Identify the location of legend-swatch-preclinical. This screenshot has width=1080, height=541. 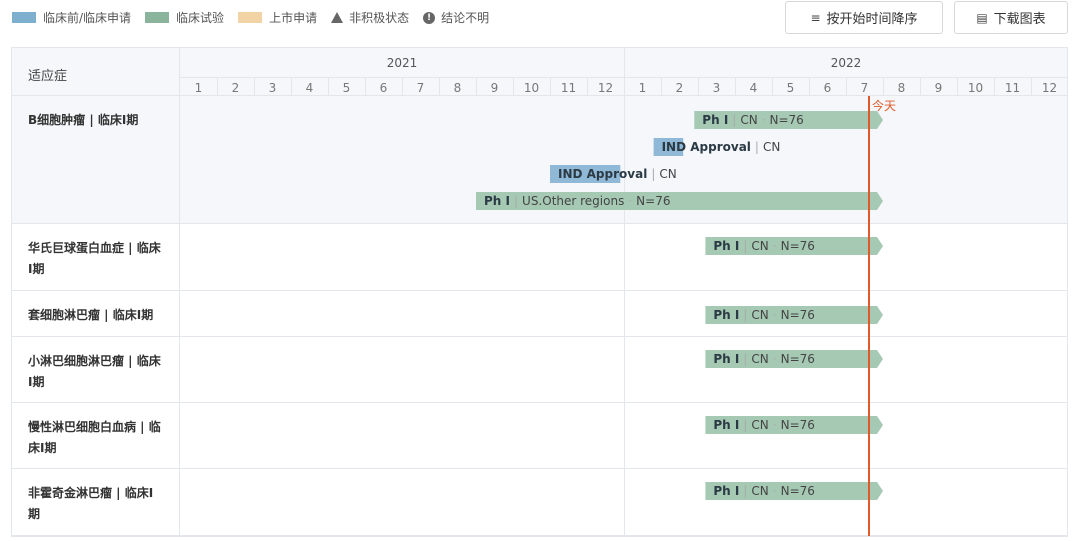
(24, 17).